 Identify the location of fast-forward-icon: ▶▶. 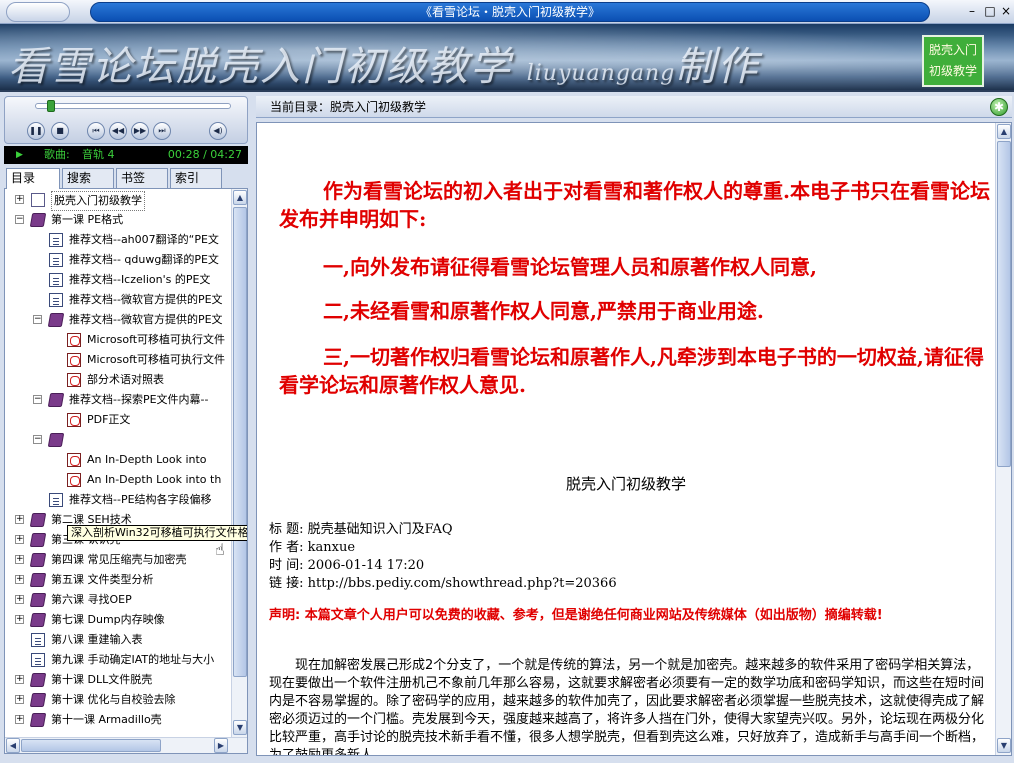
(140, 131).